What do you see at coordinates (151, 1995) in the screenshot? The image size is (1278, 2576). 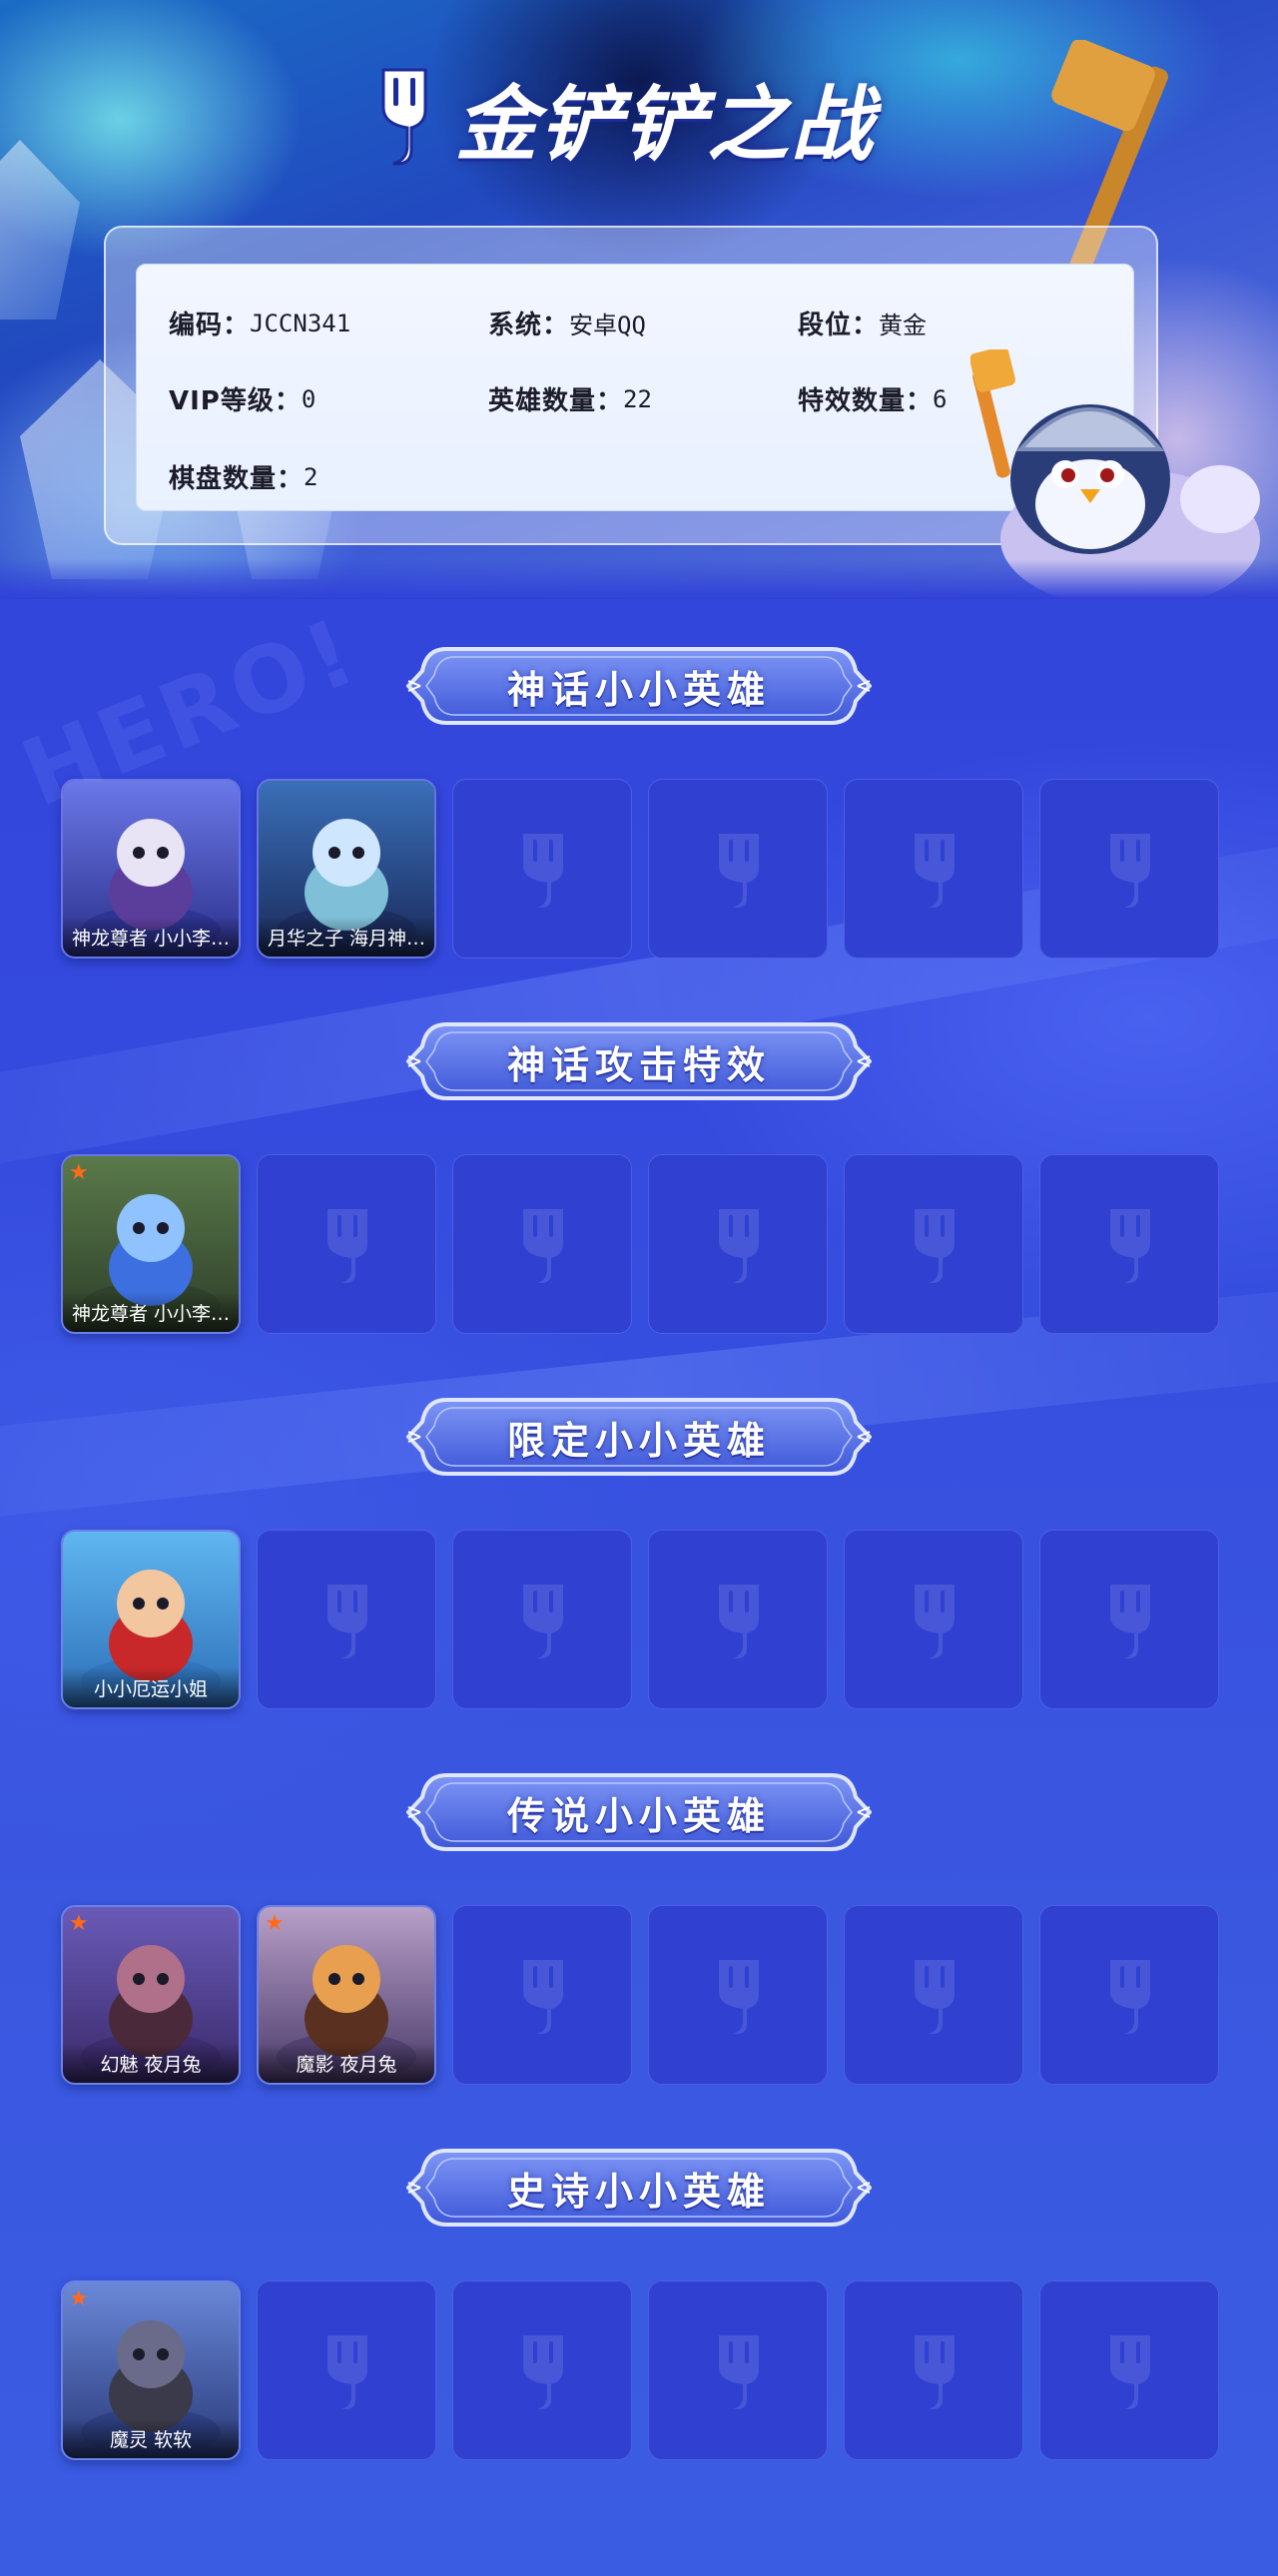 I see `collection-item-card: ★ 幻魅 夜月兔` at bounding box center [151, 1995].